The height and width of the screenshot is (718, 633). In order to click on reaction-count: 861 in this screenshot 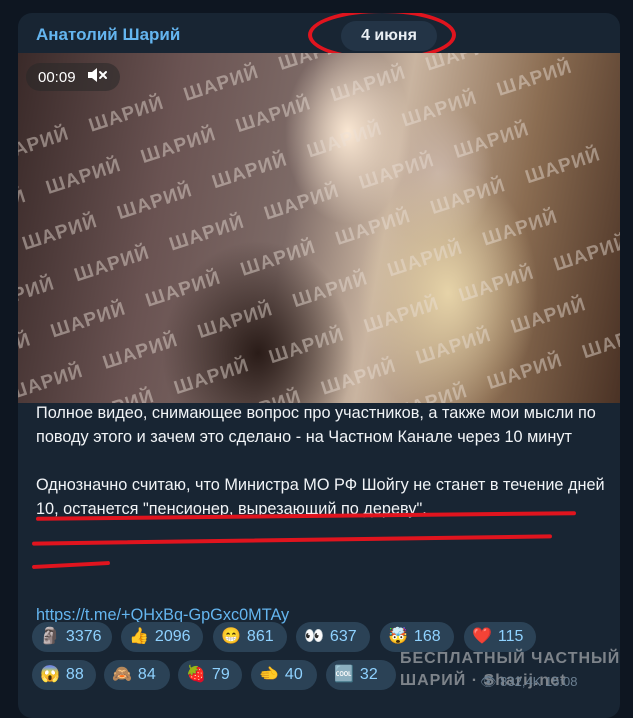, I will do `click(260, 636)`.